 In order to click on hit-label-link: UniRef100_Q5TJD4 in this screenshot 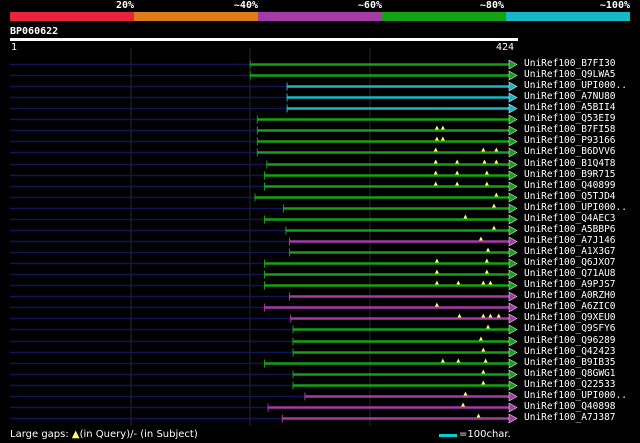, I will do `click(570, 197)`.